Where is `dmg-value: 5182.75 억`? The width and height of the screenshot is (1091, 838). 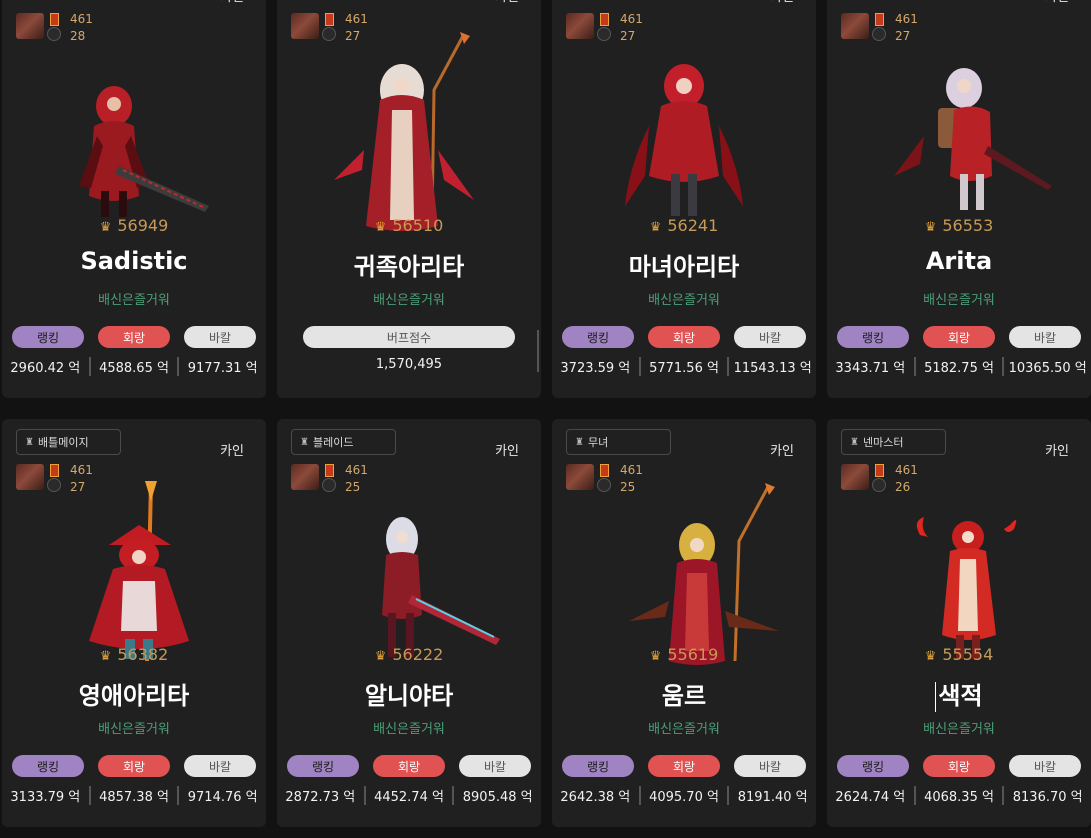
dmg-value: 5182.75 억 is located at coordinates (958, 366).